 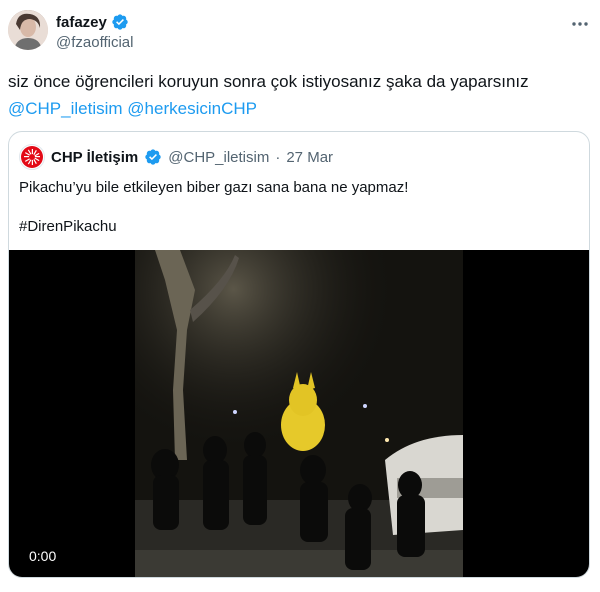 I want to click on quoted-display-name: CHP İletişim, so click(x=94, y=157).